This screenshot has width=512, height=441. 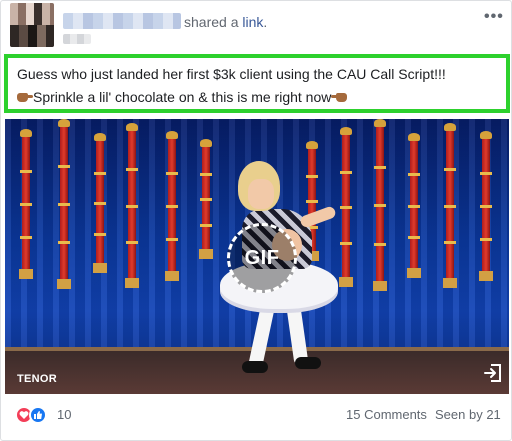 I want to click on reaction-count: 10, so click(x=64, y=414).